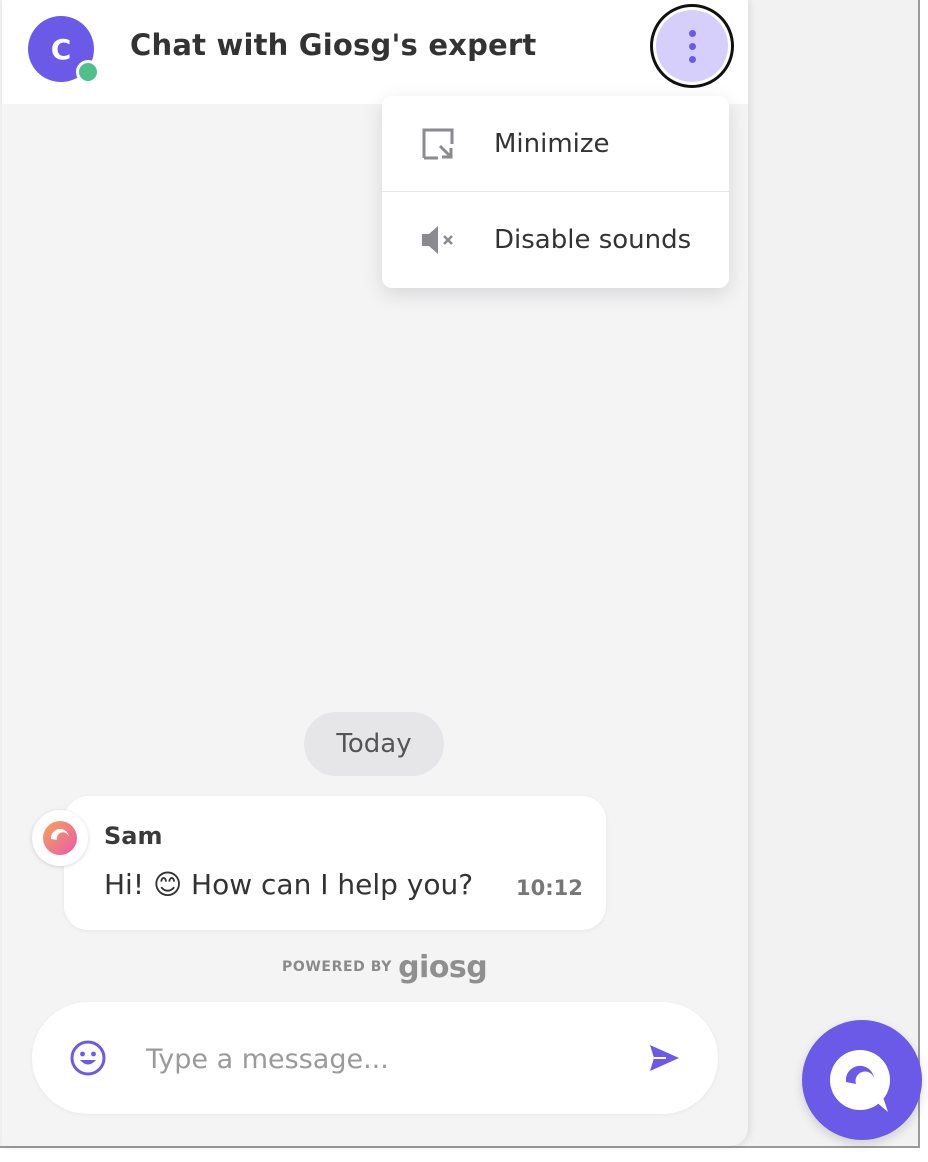  I want to click on sender-avatar, so click(60, 838).